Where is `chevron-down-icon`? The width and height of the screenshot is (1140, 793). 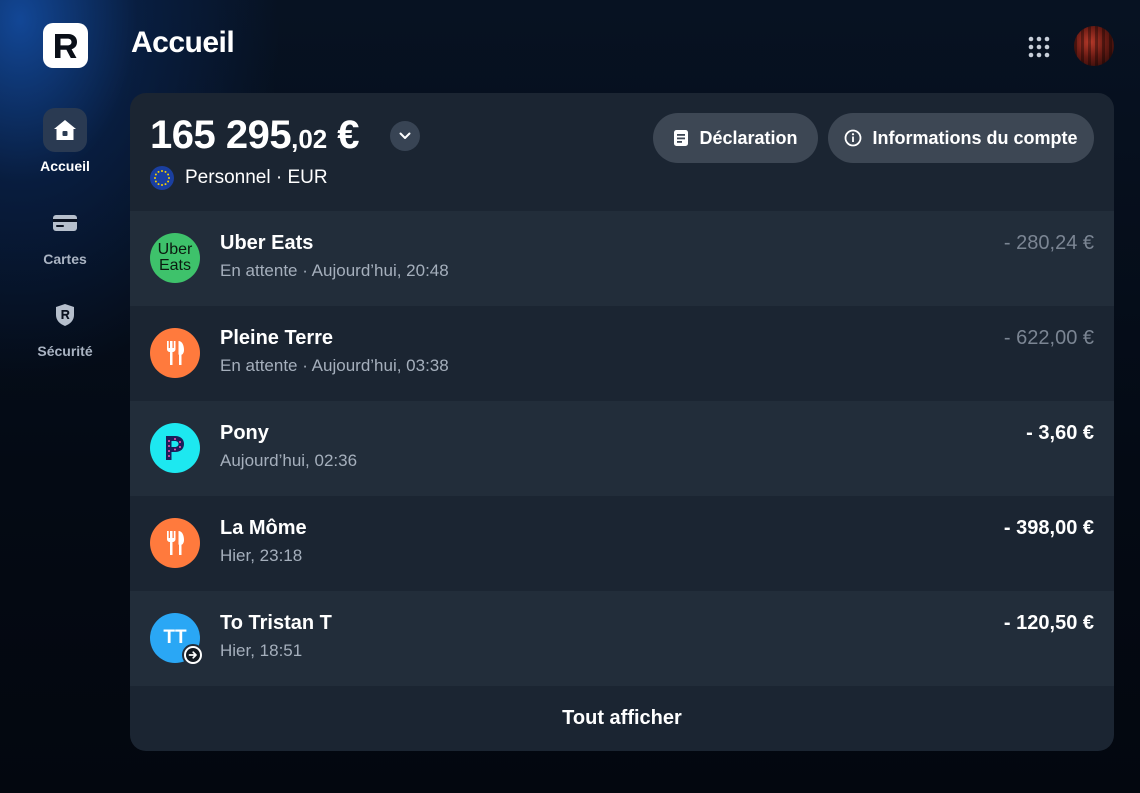 chevron-down-icon is located at coordinates (405, 135).